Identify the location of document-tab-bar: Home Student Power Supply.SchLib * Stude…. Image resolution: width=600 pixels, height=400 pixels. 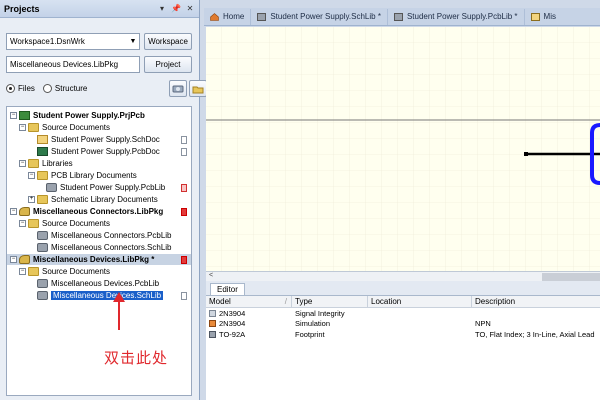
(402, 17).